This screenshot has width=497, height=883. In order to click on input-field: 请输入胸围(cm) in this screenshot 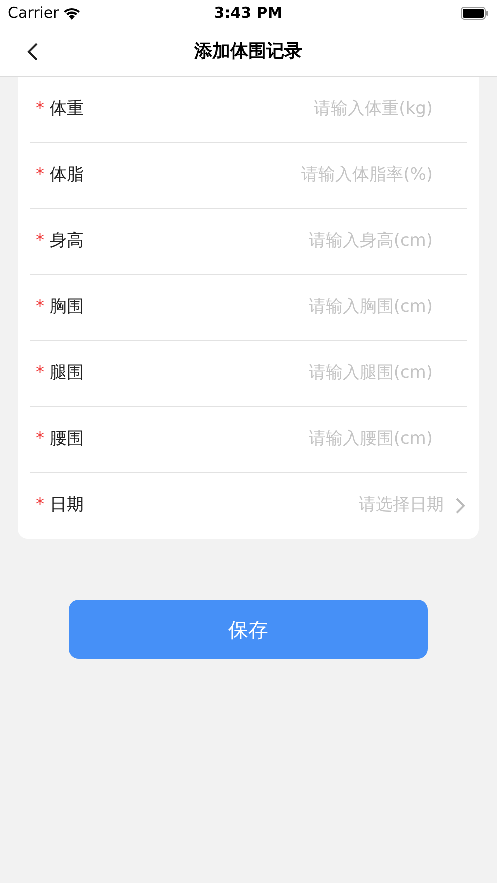, I will do `click(266, 307)`.